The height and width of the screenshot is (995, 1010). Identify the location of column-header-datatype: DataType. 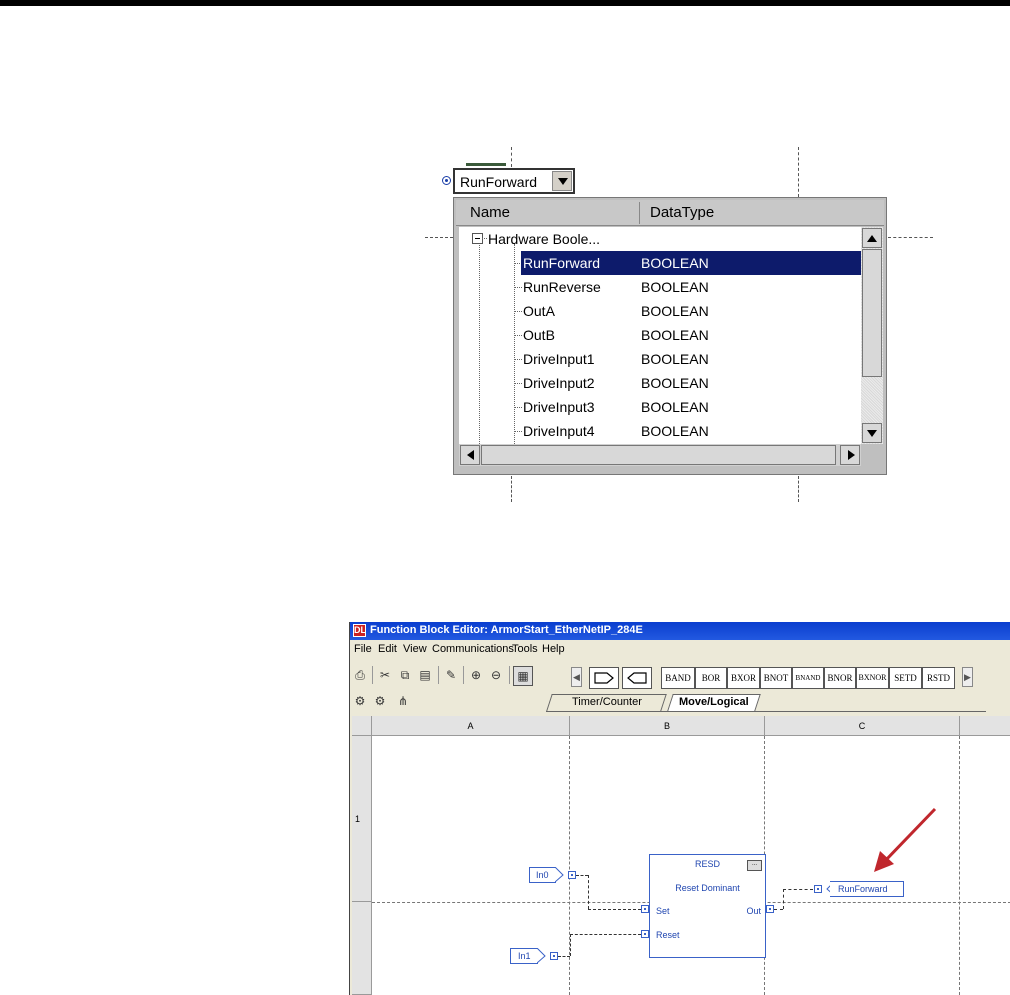
(682, 212).